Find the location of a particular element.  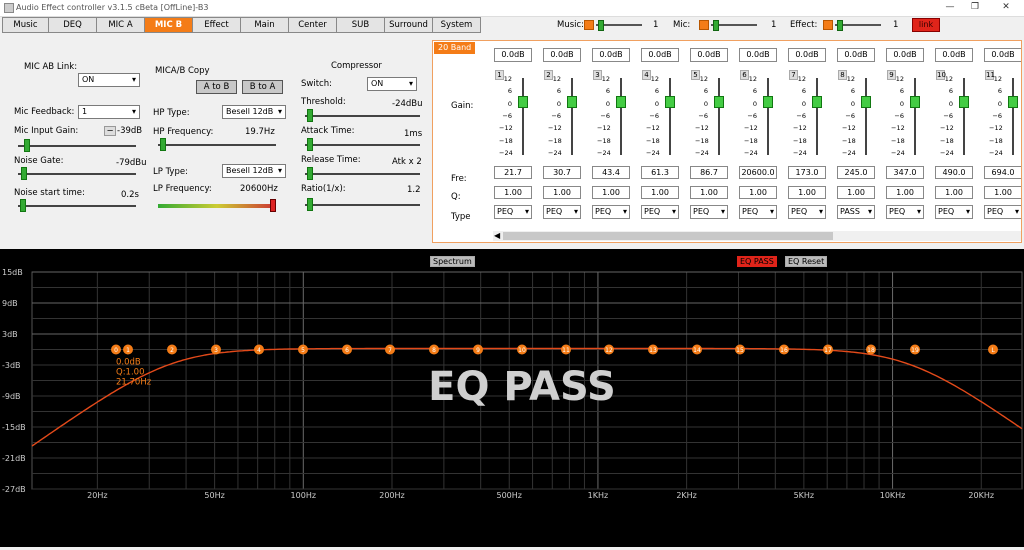

noise-gate-slider is located at coordinates (77, 174).